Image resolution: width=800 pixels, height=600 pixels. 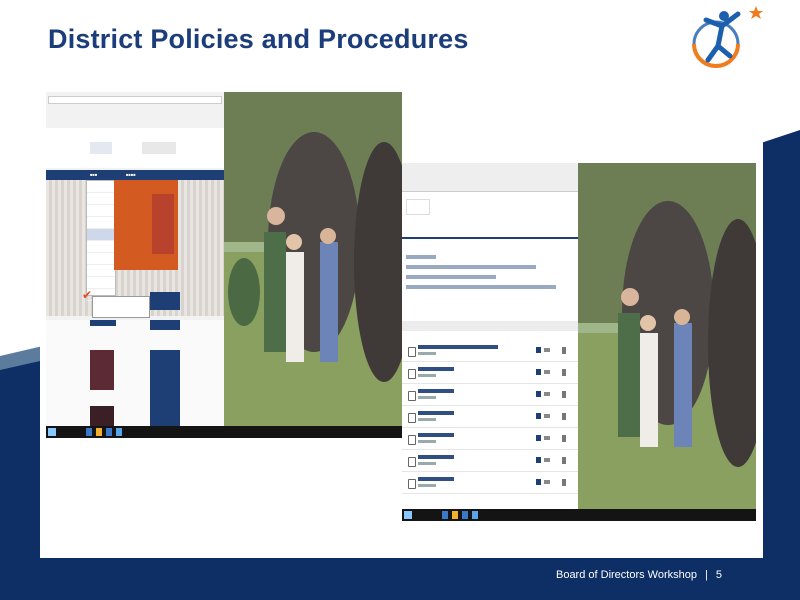 I want to click on slide-footer: Board of Directors Workshop | 5, so click(x=639, y=575).